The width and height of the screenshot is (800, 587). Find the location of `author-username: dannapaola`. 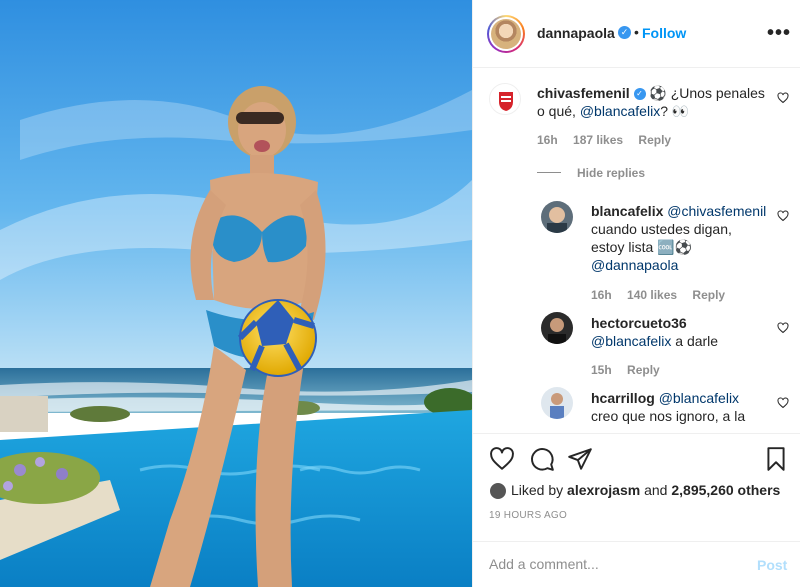

author-username: dannapaola is located at coordinates (576, 33).